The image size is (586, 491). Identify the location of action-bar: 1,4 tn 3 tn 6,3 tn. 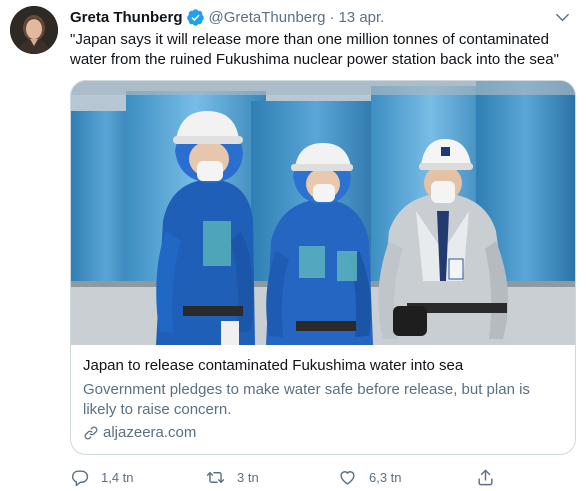
(310, 477).